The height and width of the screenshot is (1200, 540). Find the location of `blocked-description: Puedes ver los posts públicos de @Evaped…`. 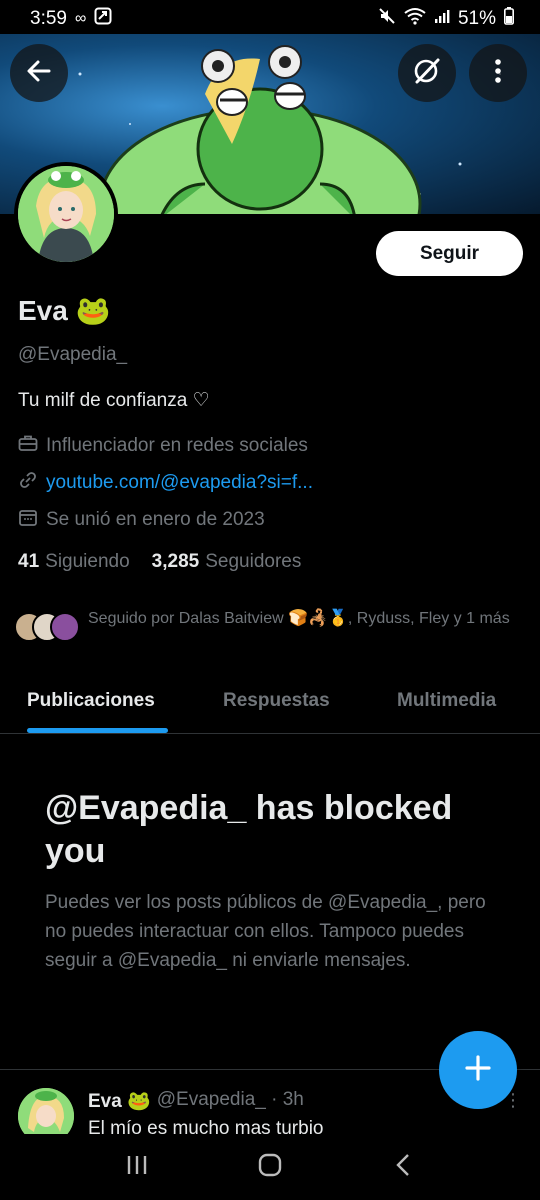

blocked-description: Puedes ver los posts públicos de @Evaped… is located at coordinates (265, 931).